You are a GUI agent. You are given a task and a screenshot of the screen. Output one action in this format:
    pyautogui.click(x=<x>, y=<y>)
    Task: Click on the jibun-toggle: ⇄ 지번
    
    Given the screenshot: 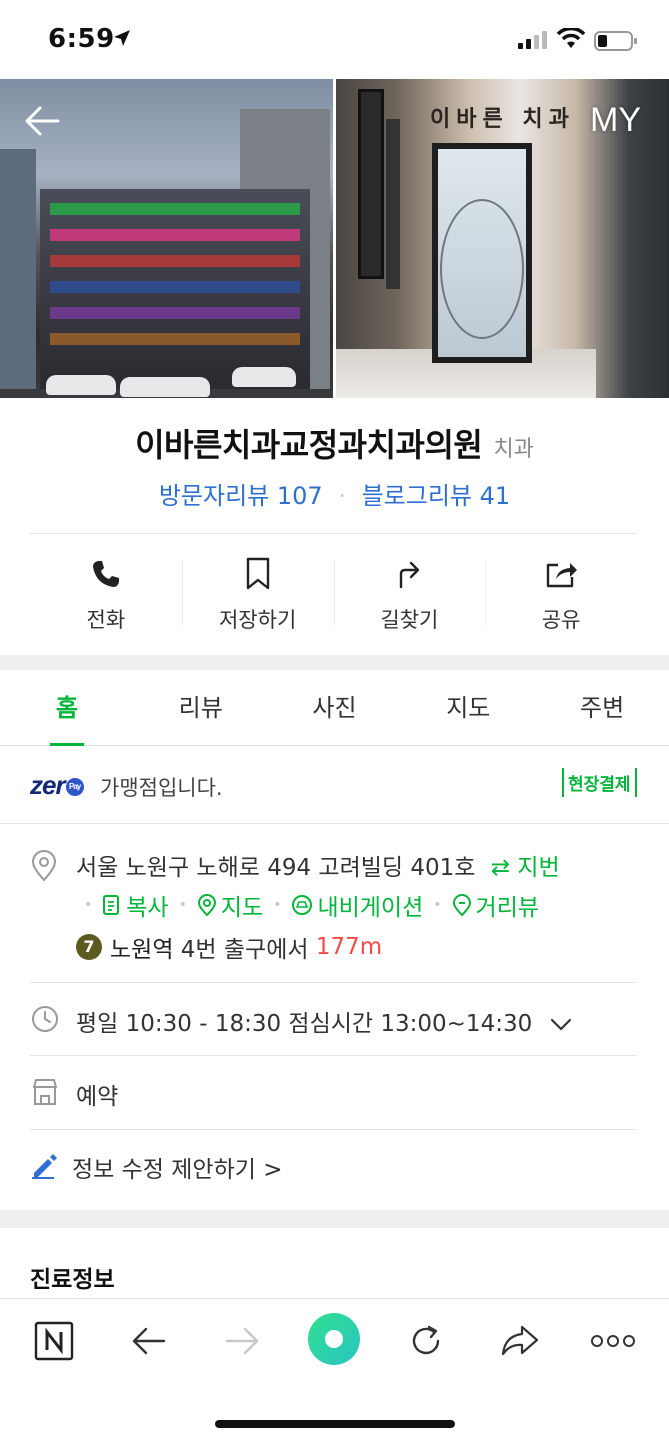 What is the action you would take?
    pyautogui.click(x=525, y=868)
    